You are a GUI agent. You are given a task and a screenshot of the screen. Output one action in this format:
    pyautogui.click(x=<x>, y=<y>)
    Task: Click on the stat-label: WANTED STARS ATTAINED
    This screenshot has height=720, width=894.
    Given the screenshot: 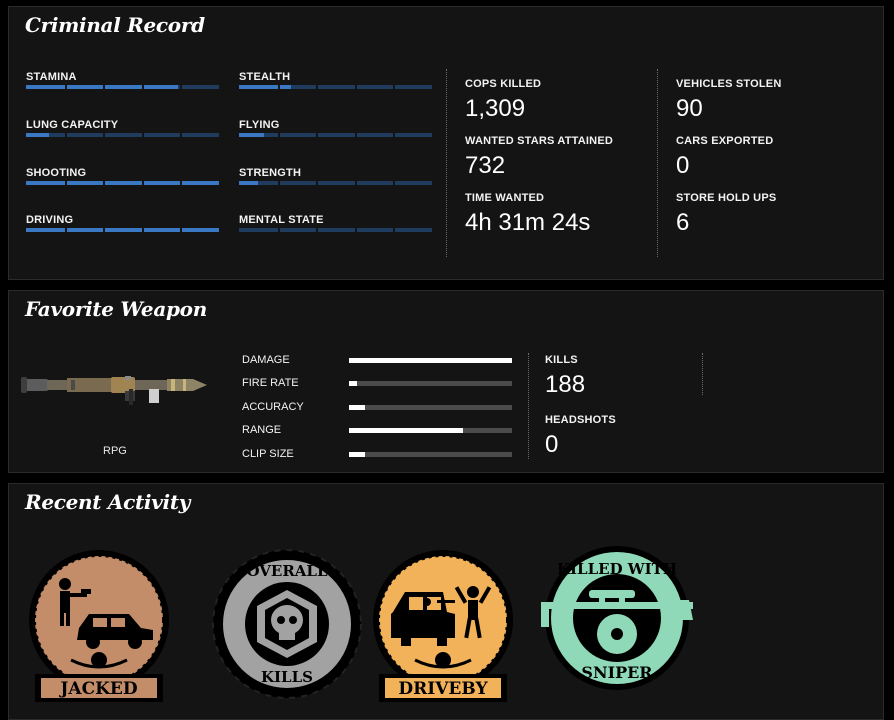 What is the action you would take?
    pyautogui.click(x=539, y=141)
    